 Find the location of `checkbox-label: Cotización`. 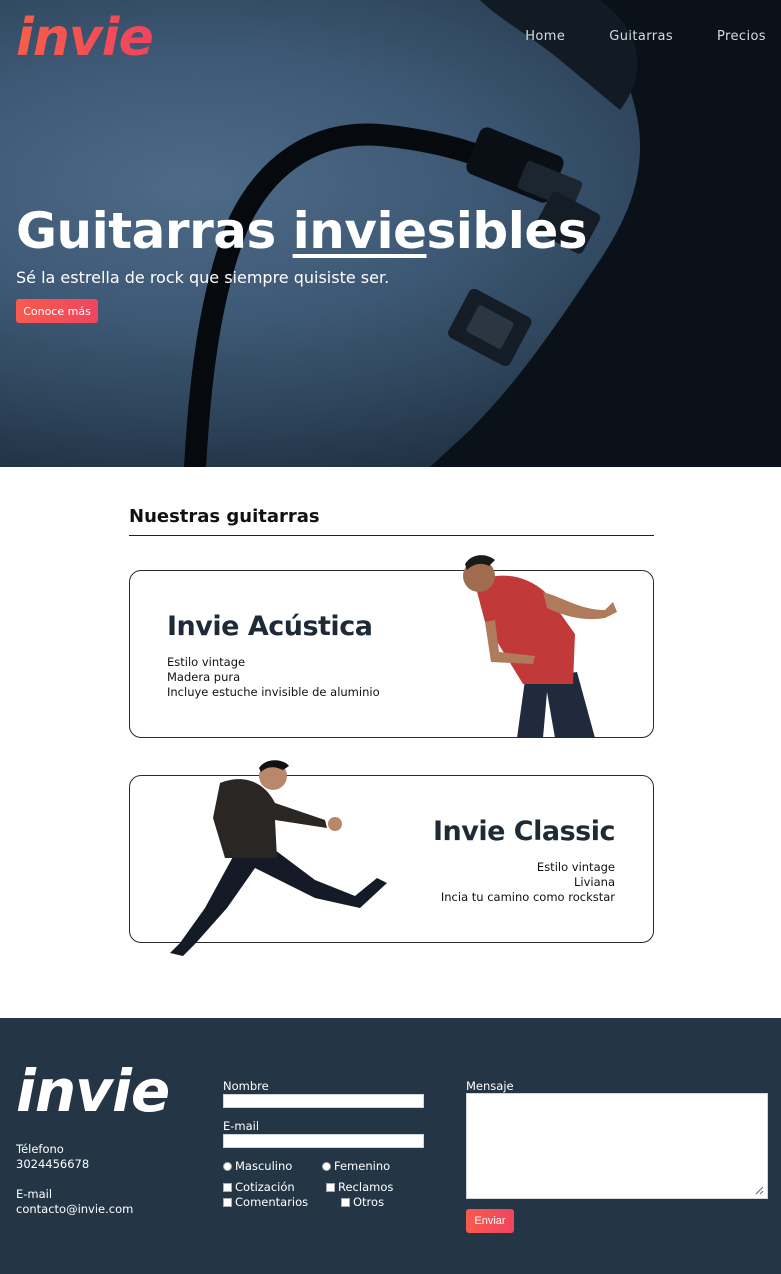

checkbox-label: Cotización is located at coordinates (265, 1187).